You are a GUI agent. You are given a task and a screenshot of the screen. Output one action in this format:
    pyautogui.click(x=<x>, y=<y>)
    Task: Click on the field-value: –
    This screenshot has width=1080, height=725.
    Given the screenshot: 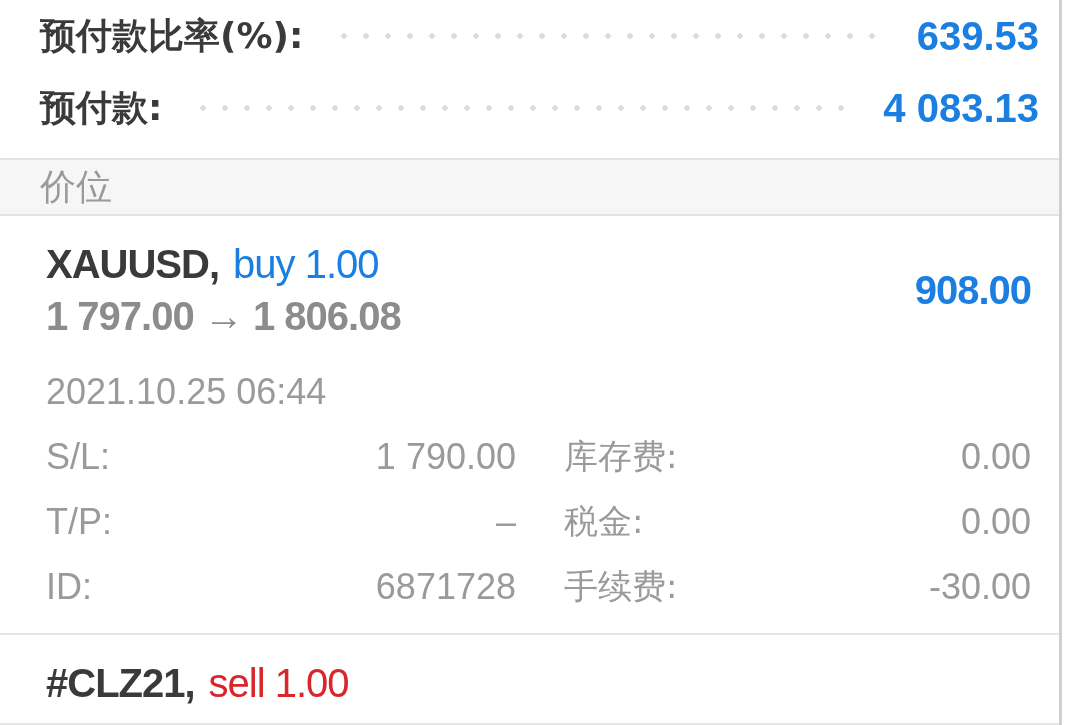 What is the action you would take?
    pyautogui.click(x=505, y=521)
    